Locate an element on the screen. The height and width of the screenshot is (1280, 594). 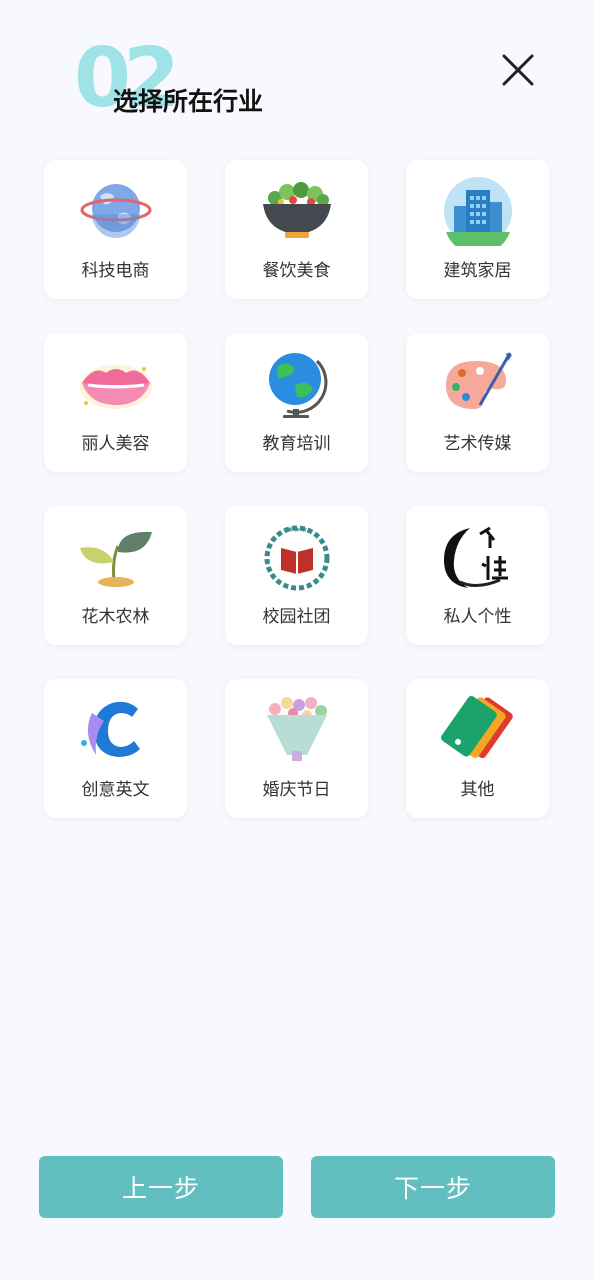
close-icon is located at coordinates (518, 70).